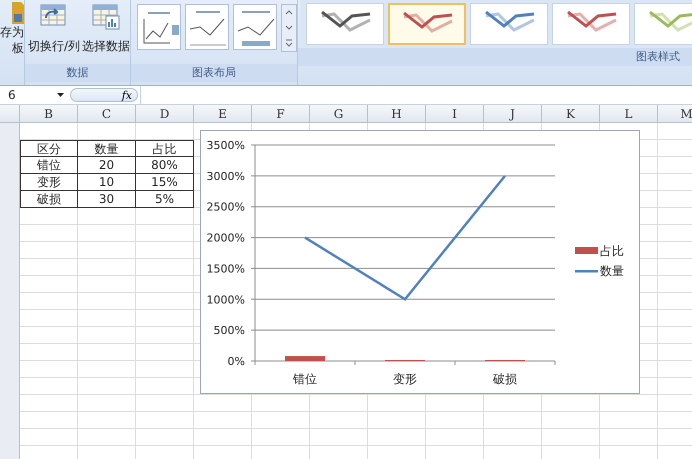 This screenshot has height=459, width=692. What do you see at coordinates (339, 114) in the screenshot?
I see `column-header: G` at bounding box center [339, 114].